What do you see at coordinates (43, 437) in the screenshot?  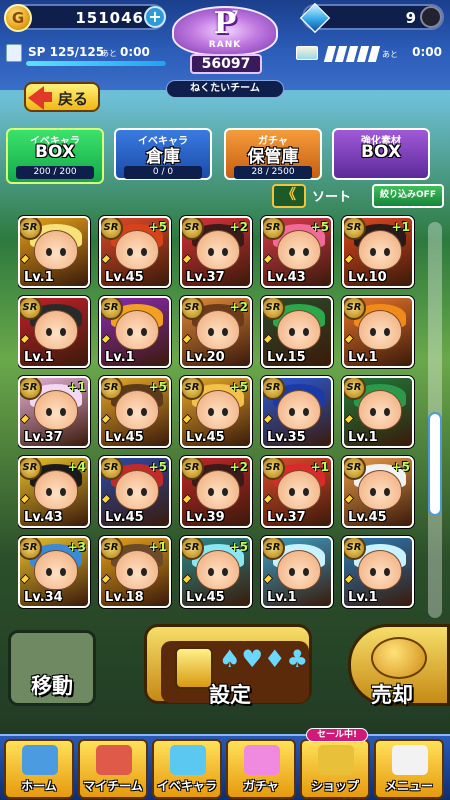 I see `character-level: Lv.37` at bounding box center [43, 437].